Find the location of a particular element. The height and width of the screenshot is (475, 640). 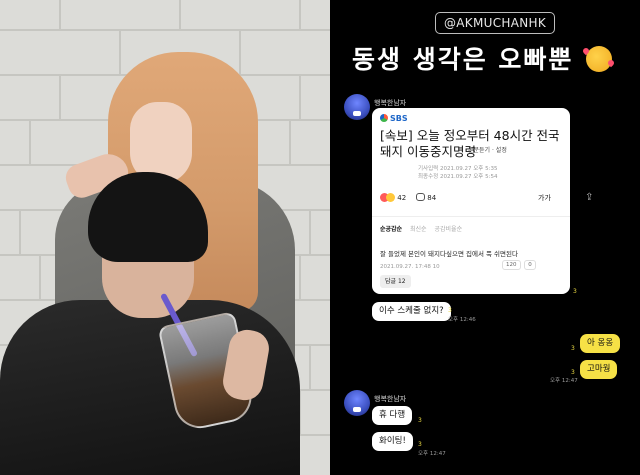

sort-tab-ratio: 공감비율순 is located at coordinates (449, 229).